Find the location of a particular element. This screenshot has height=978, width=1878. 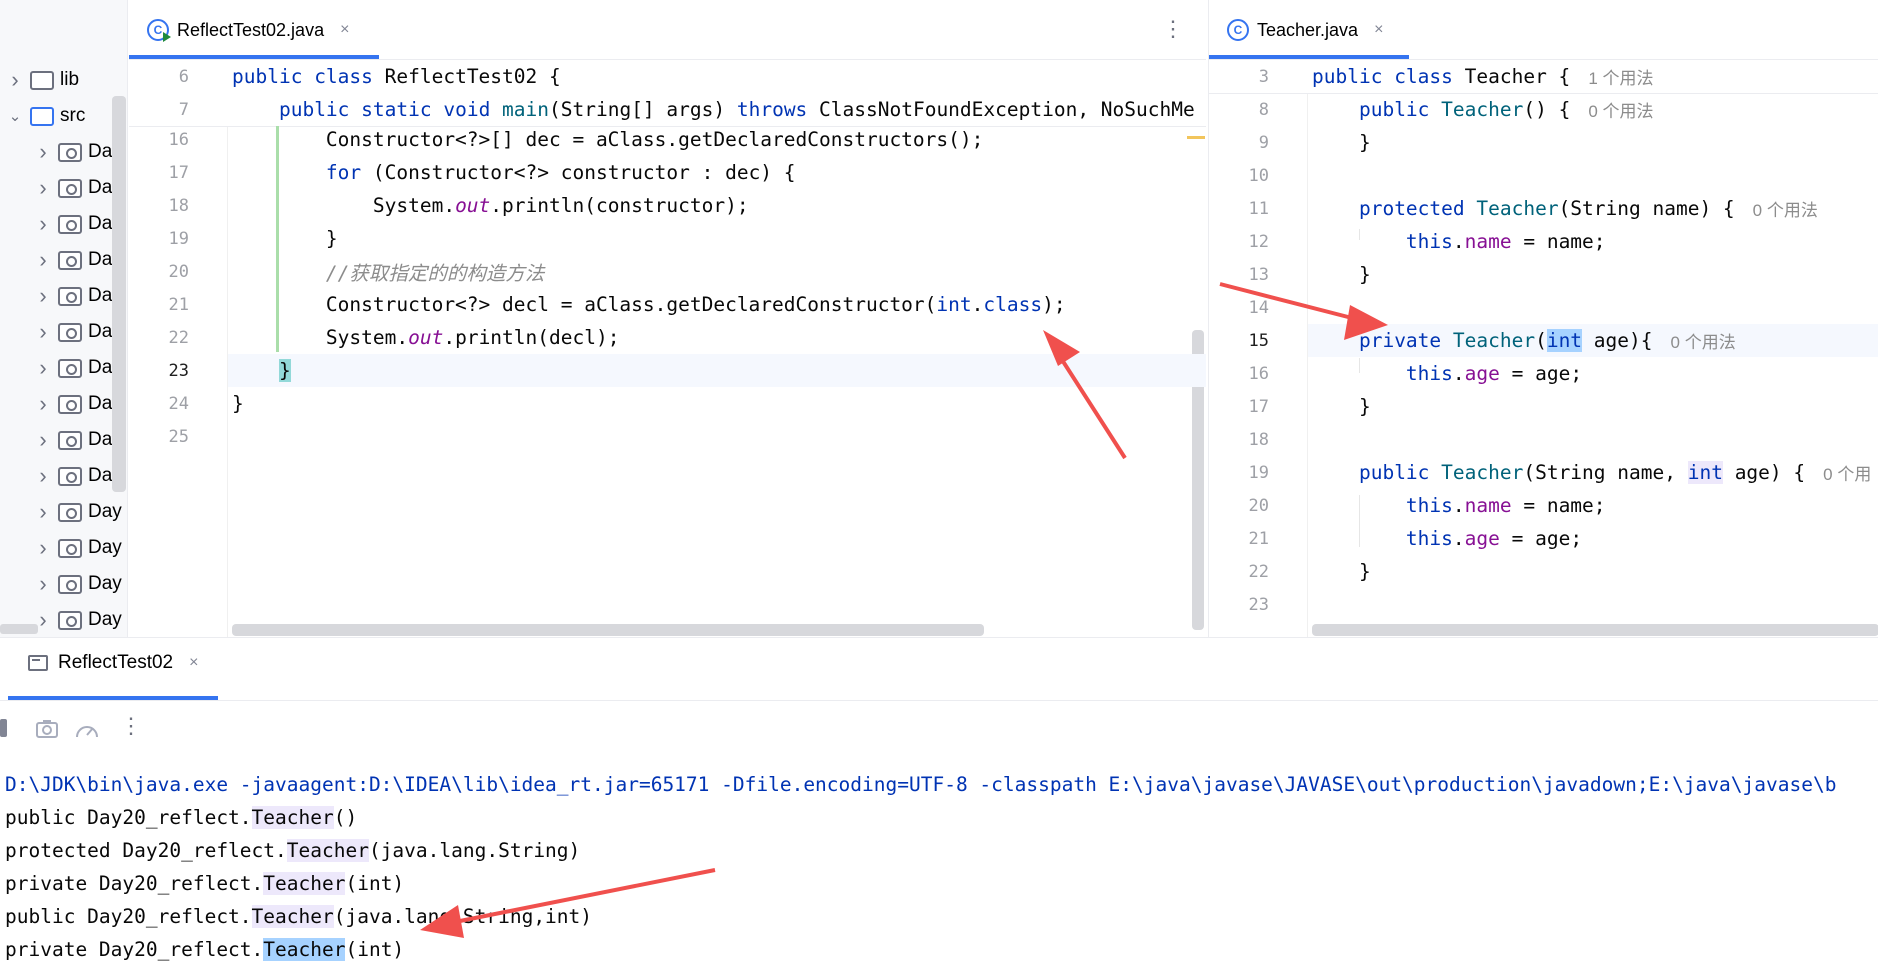

camera-icon is located at coordinates (47, 729).